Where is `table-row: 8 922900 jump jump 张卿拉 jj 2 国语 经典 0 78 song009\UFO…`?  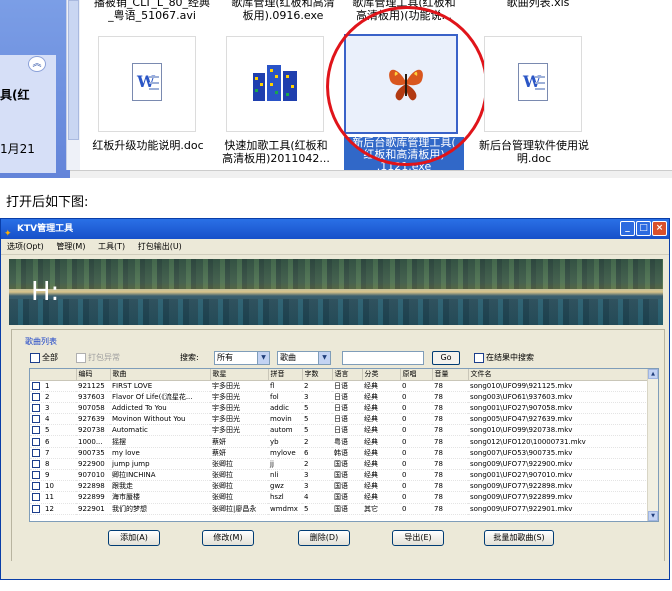
table-row: 8 922900 jump jump 张卿拉 jj 2 国语 经典 0 78 song009\UFO… is located at coordinates (339, 464).